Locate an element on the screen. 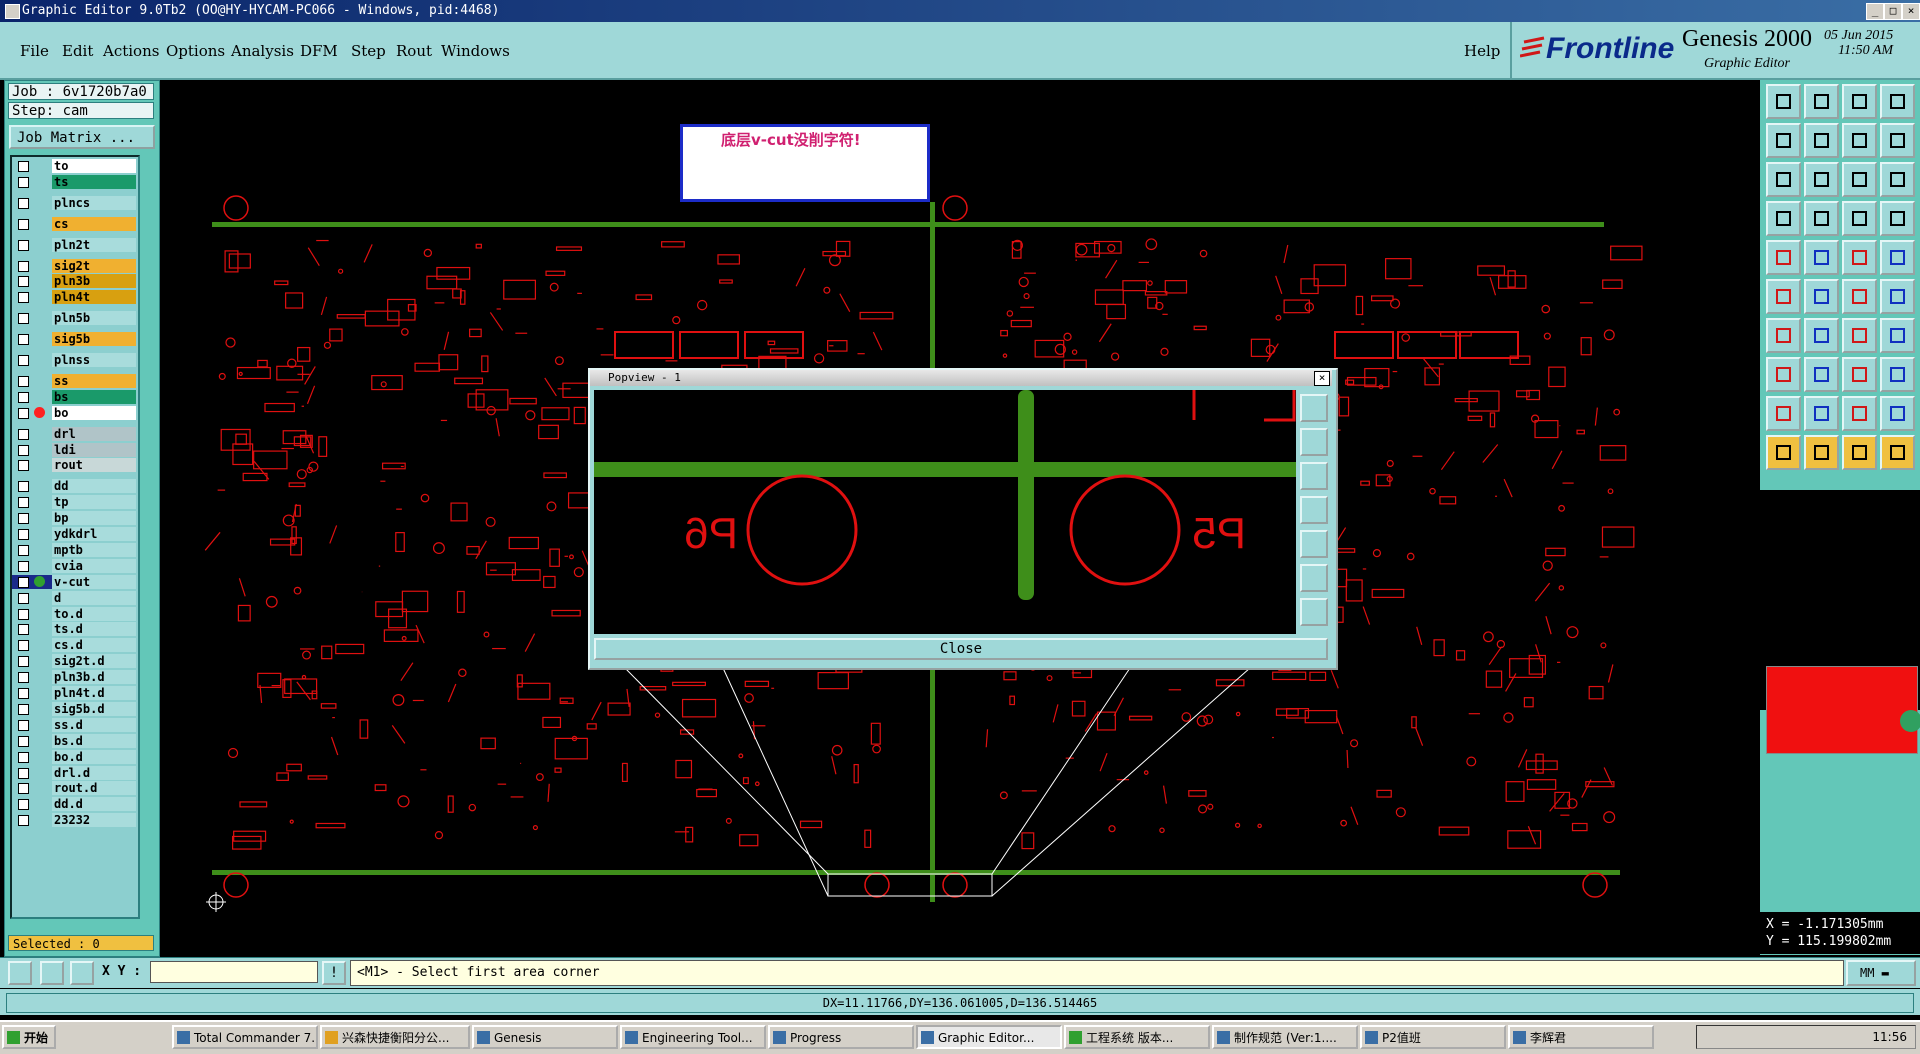  node-icon is located at coordinates (1783, 296).